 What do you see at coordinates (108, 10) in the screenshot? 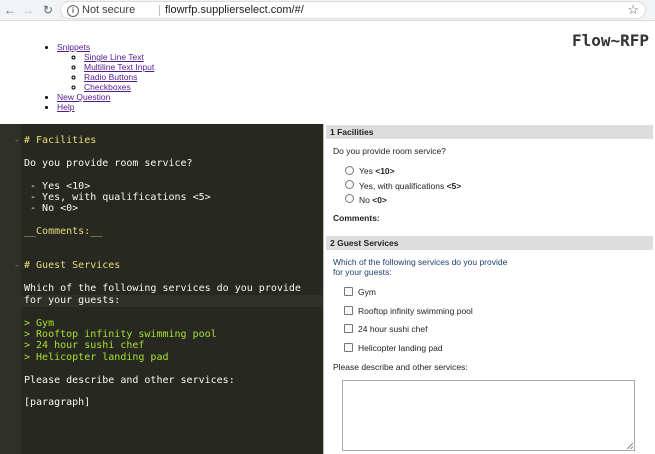
I see `security-status: Not secure` at bounding box center [108, 10].